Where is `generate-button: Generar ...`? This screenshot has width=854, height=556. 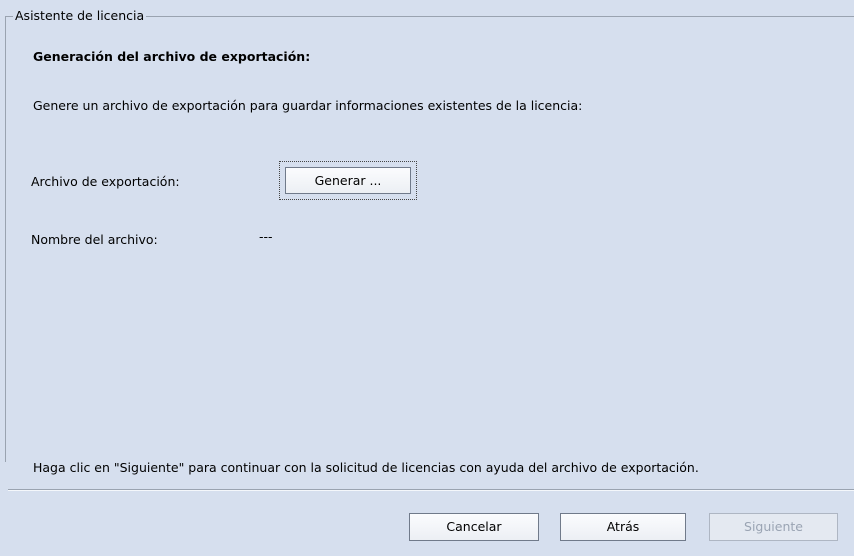 generate-button: Generar ... is located at coordinates (348, 180).